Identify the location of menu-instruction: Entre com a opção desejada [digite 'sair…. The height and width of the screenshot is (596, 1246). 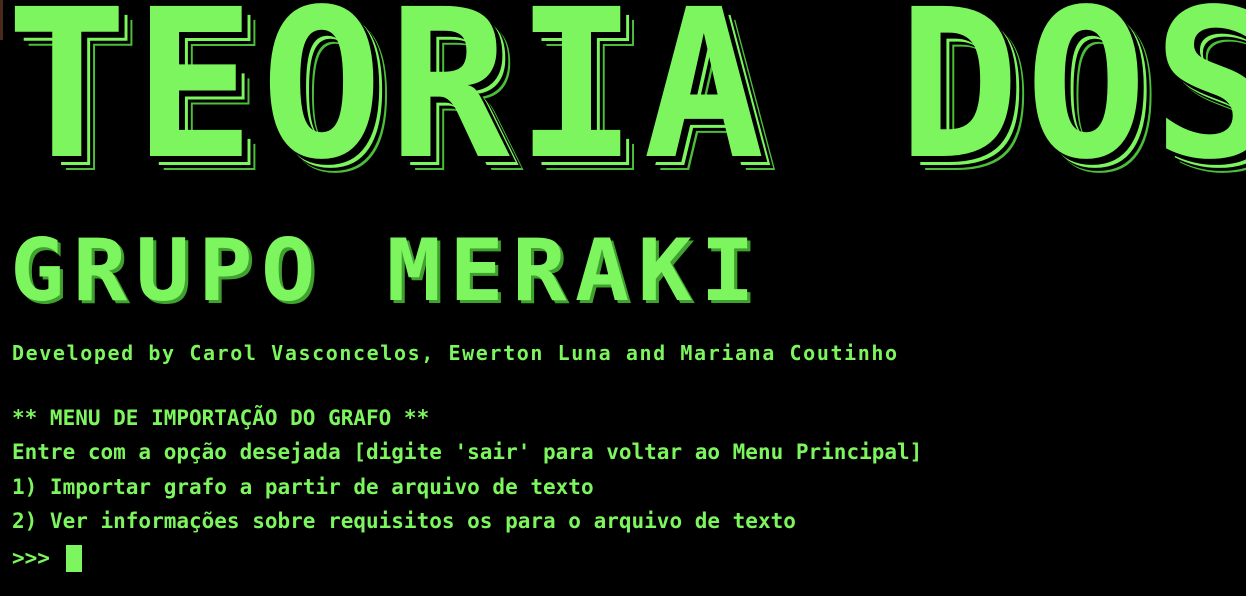
(467, 452).